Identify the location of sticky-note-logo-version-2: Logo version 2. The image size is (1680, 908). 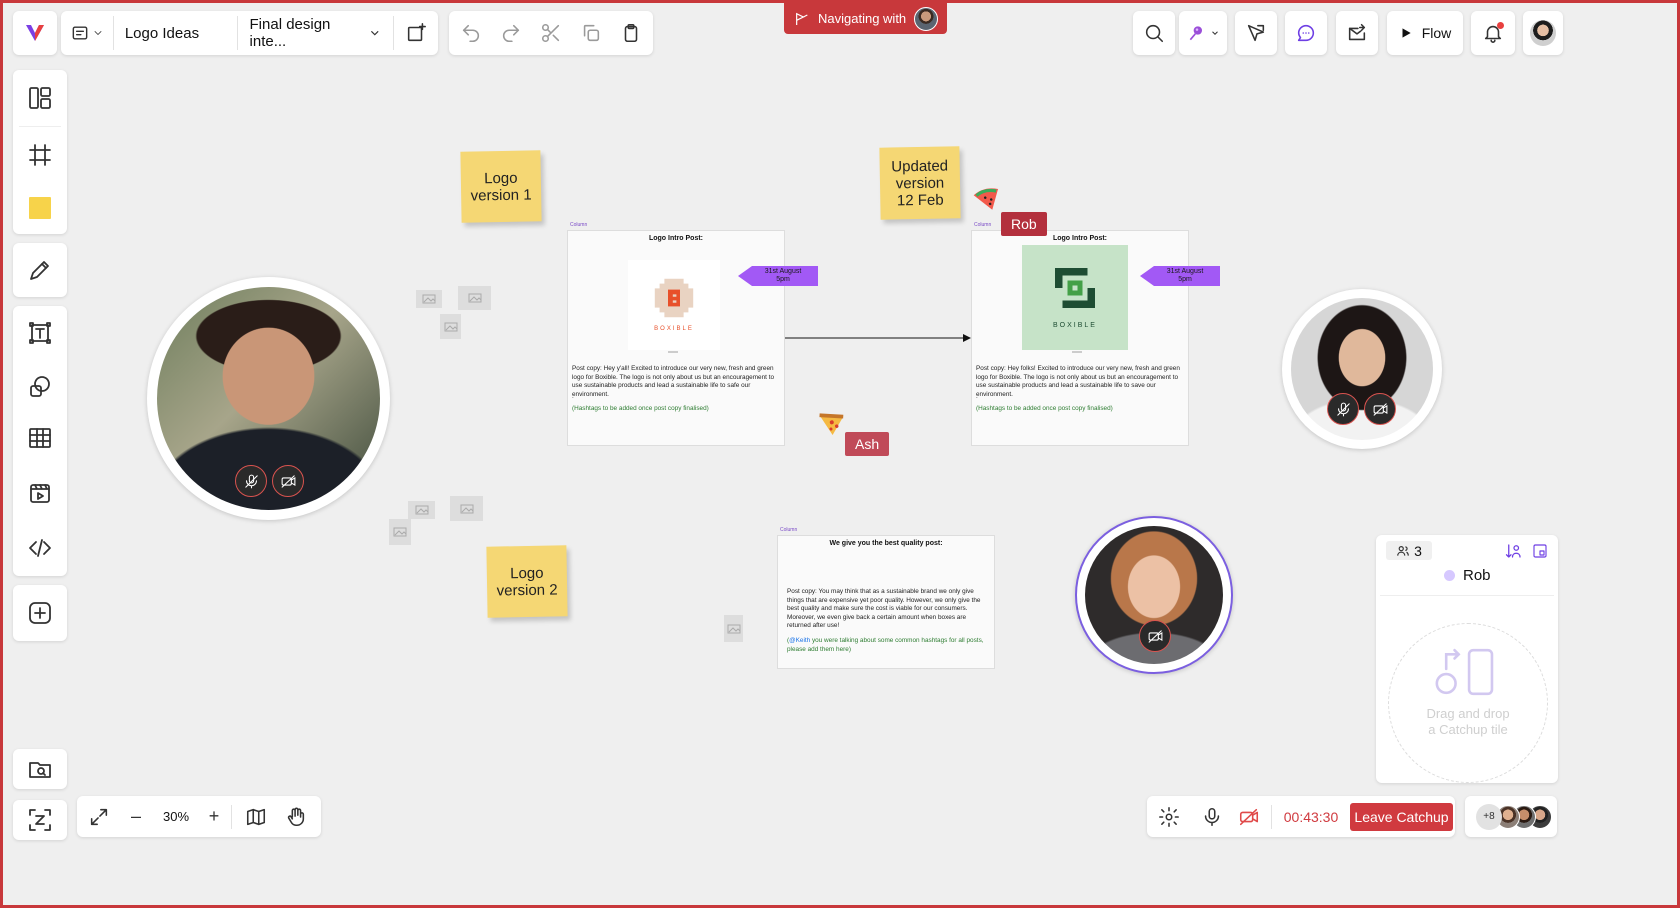
(527, 581).